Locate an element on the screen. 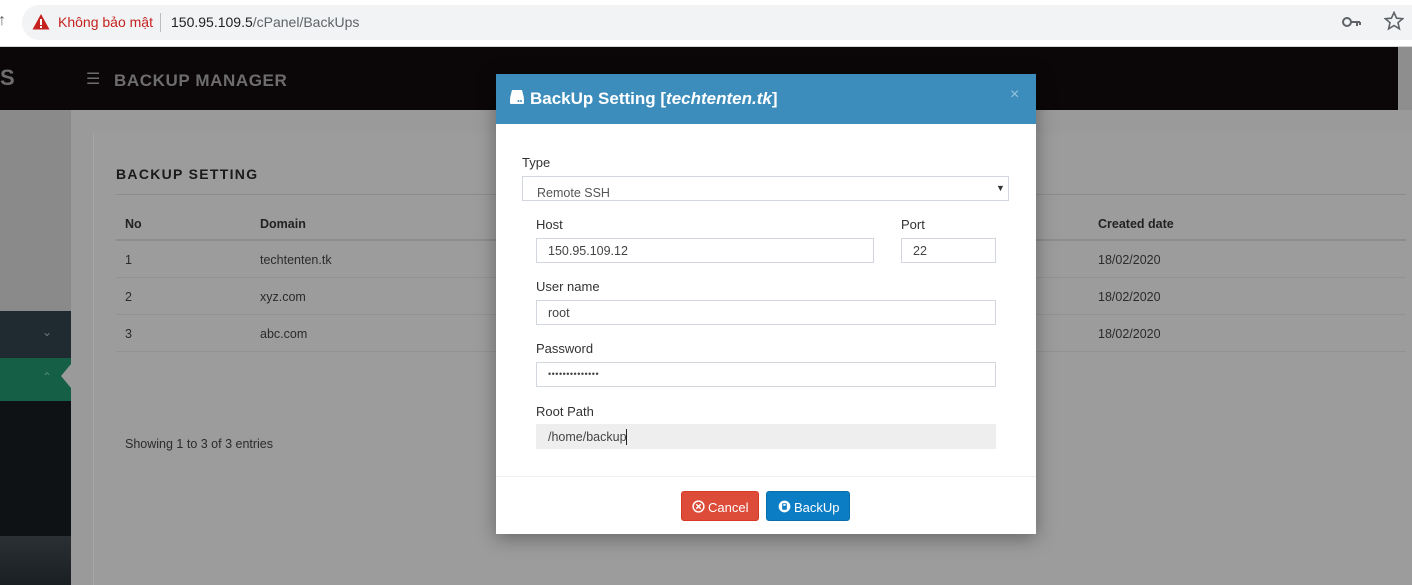 This screenshot has width=1412, height=585. password-label: Password is located at coordinates (565, 348).